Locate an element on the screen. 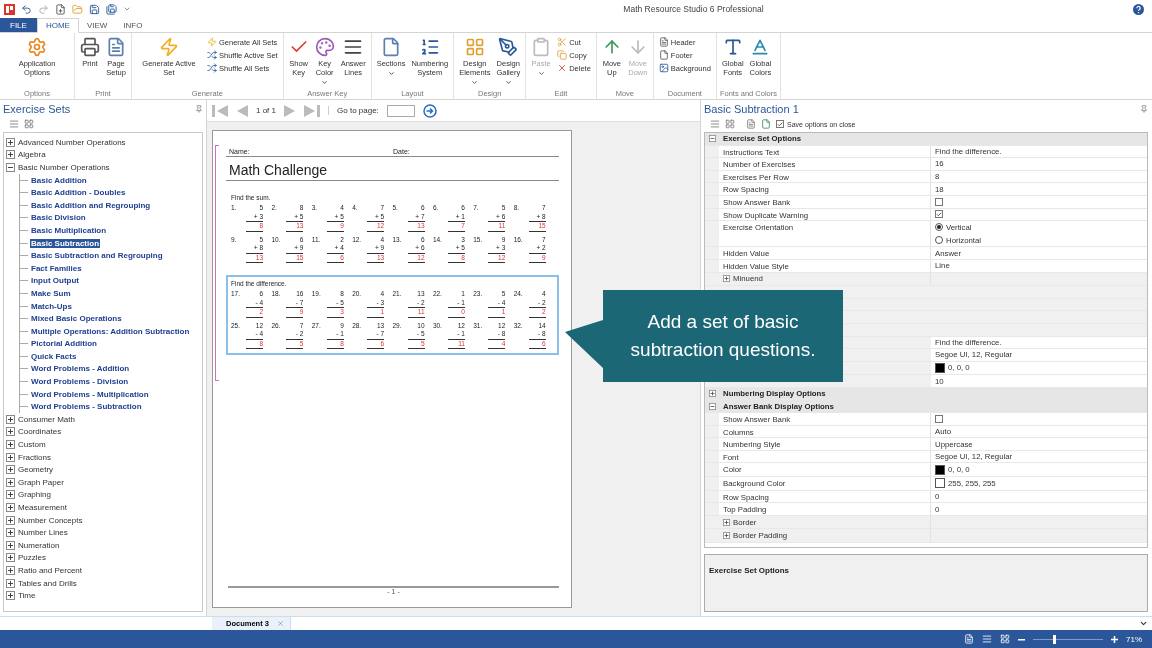 The image size is (1152, 648). ribbon-tab: FILE is located at coordinates (18, 25).